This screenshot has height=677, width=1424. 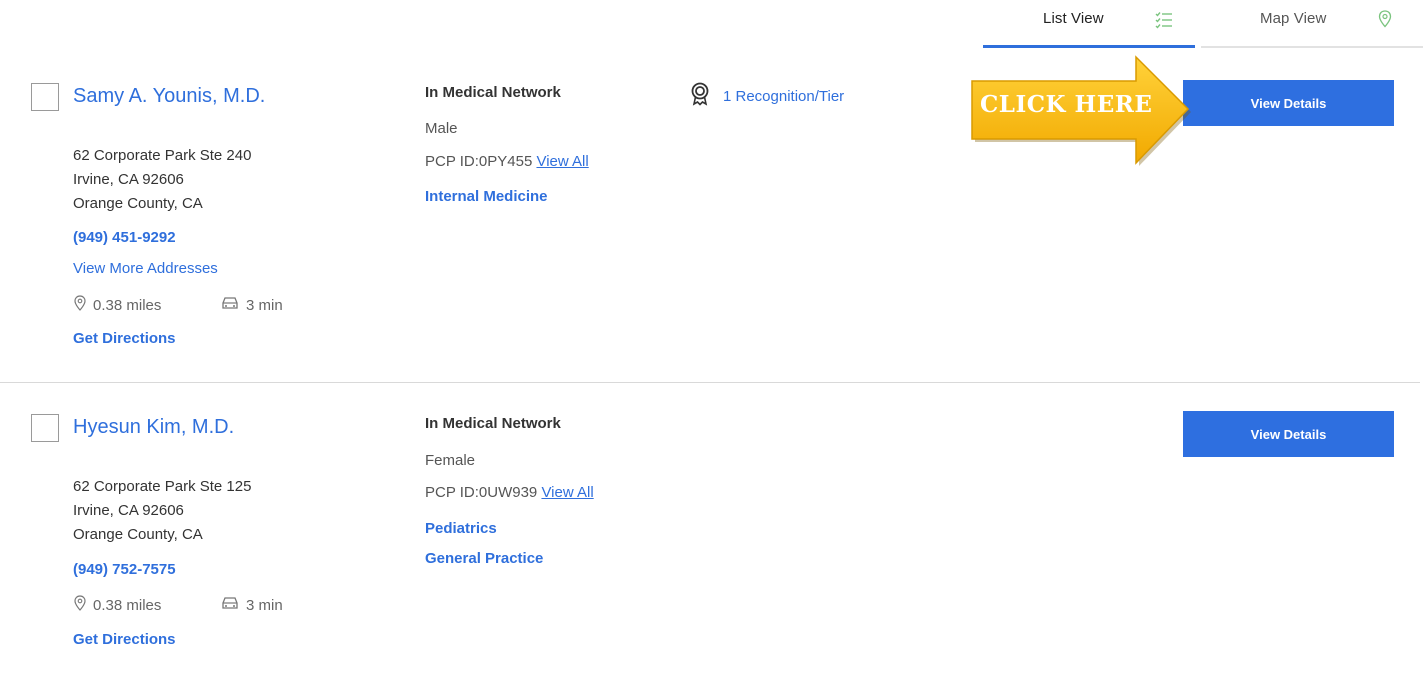 What do you see at coordinates (441, 128) in the screenshot?
I see `gender: Male` at bounding box center [441, 128].